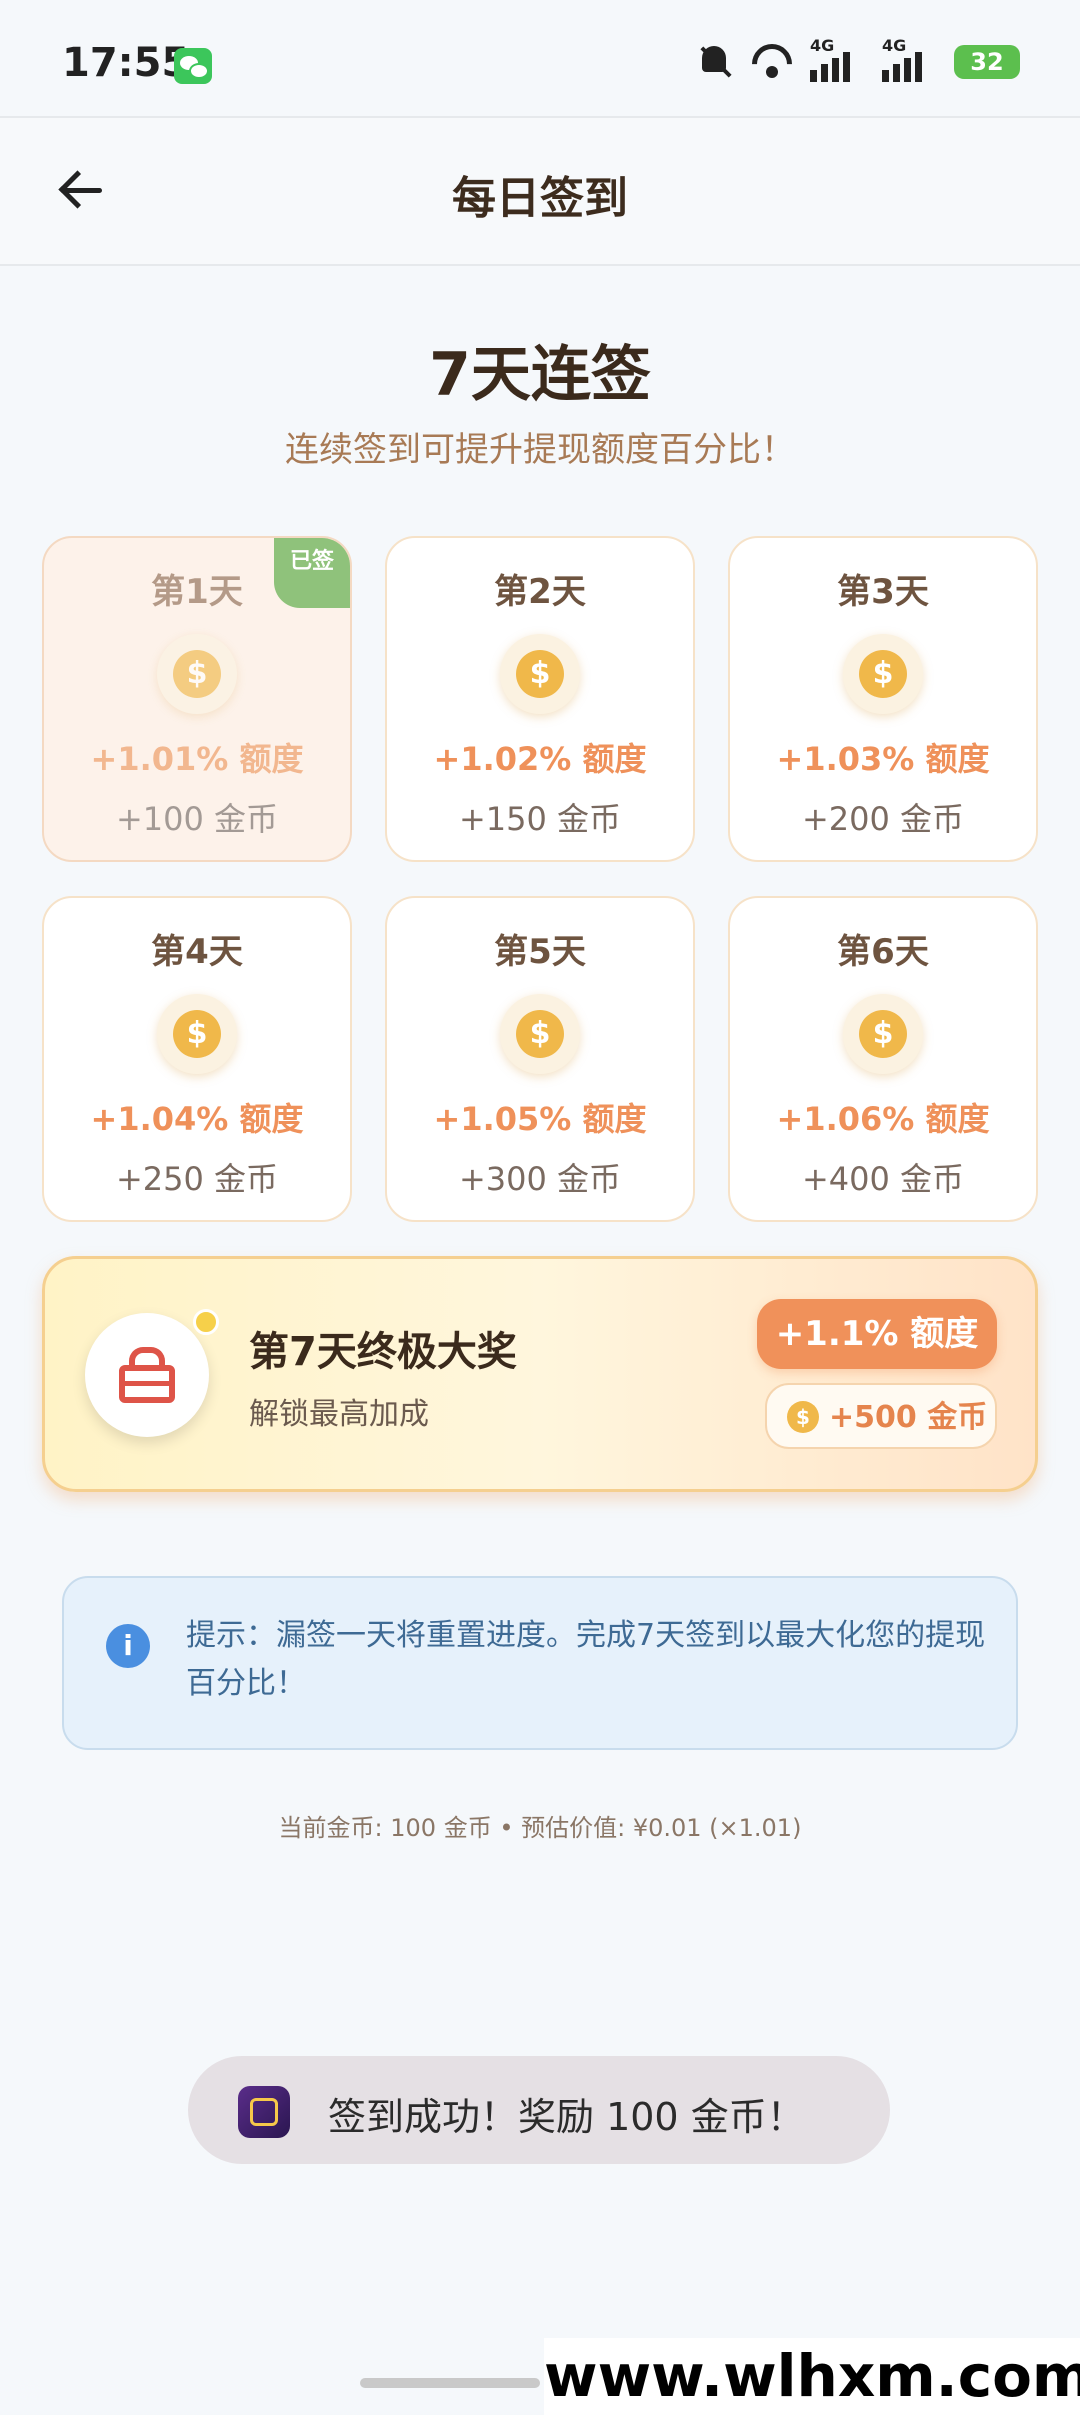 This screenshot has height=2415, width=1080. Describe the element at coordinates (883, 759) in the screenshot. I see `day-bonus: +1.03% 额度` at that location.